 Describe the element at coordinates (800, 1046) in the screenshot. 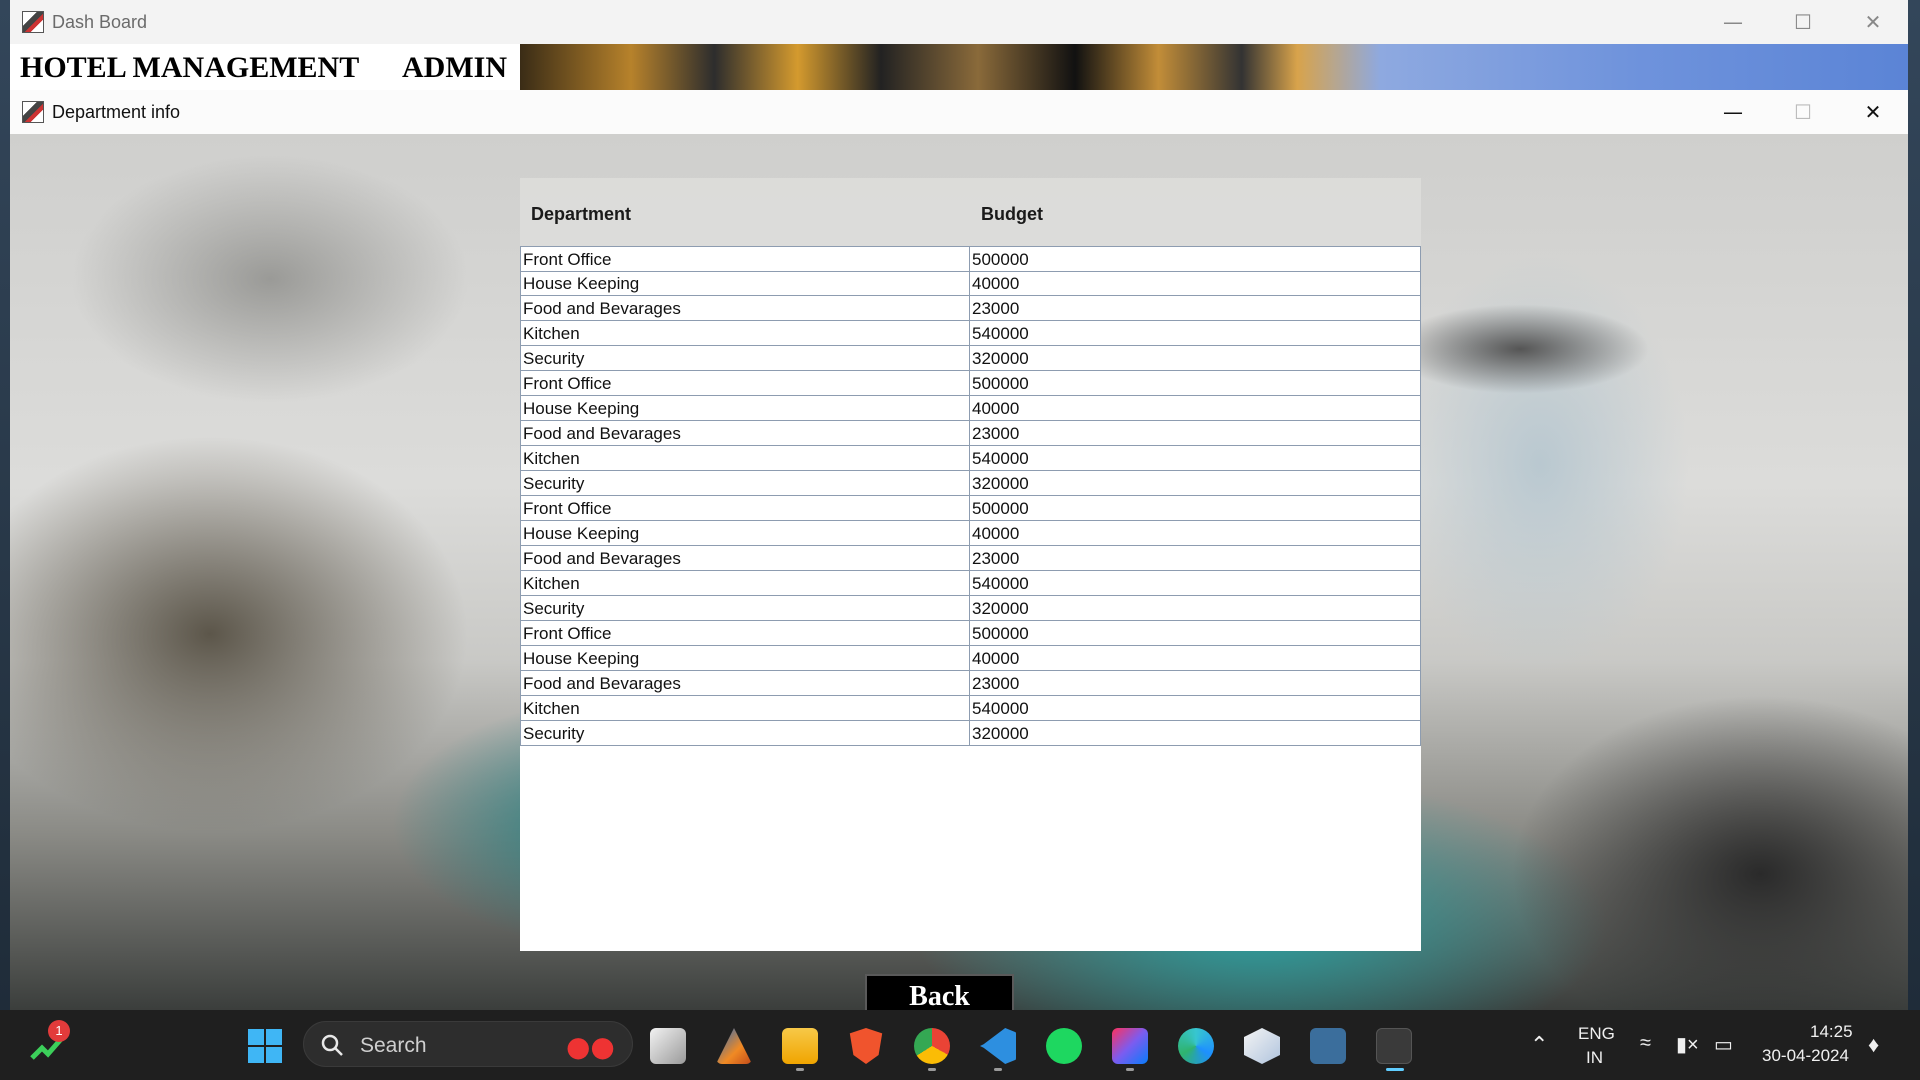

I see `file-explorer-icon` at that location.